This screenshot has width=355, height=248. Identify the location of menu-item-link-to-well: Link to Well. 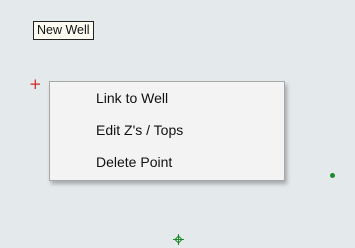
(132, 98).